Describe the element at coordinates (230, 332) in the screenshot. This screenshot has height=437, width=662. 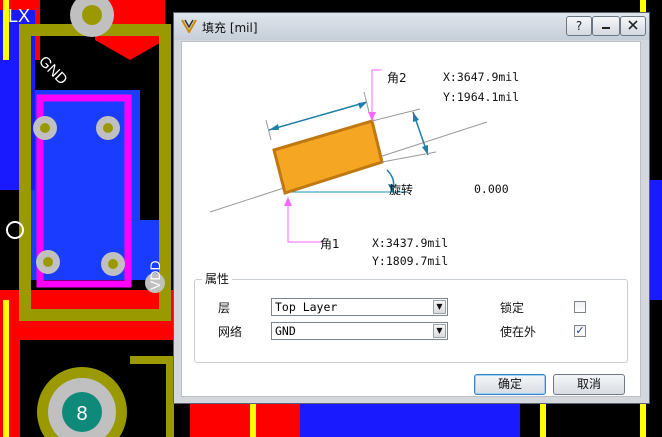
I see `net-label: 网络` at that location.